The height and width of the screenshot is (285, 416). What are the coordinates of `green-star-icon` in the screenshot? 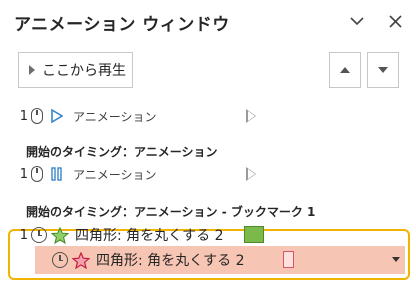 It's located at (60, 235).